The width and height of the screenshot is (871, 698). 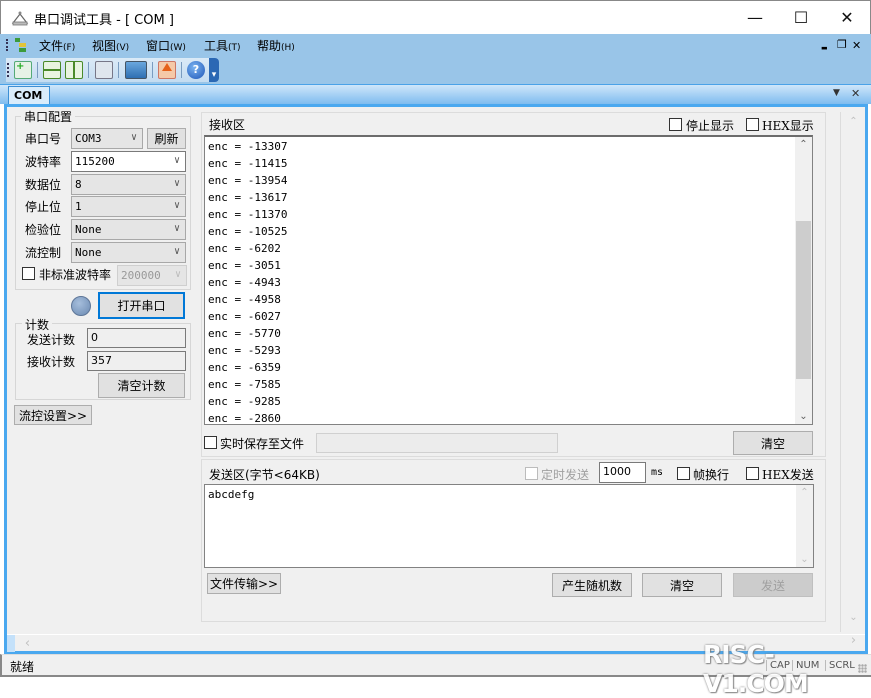 What do you see at coordinates (210, 442) in the screenshot?
I see `save-to-file-checkbox` at bounding box center [210, 442].